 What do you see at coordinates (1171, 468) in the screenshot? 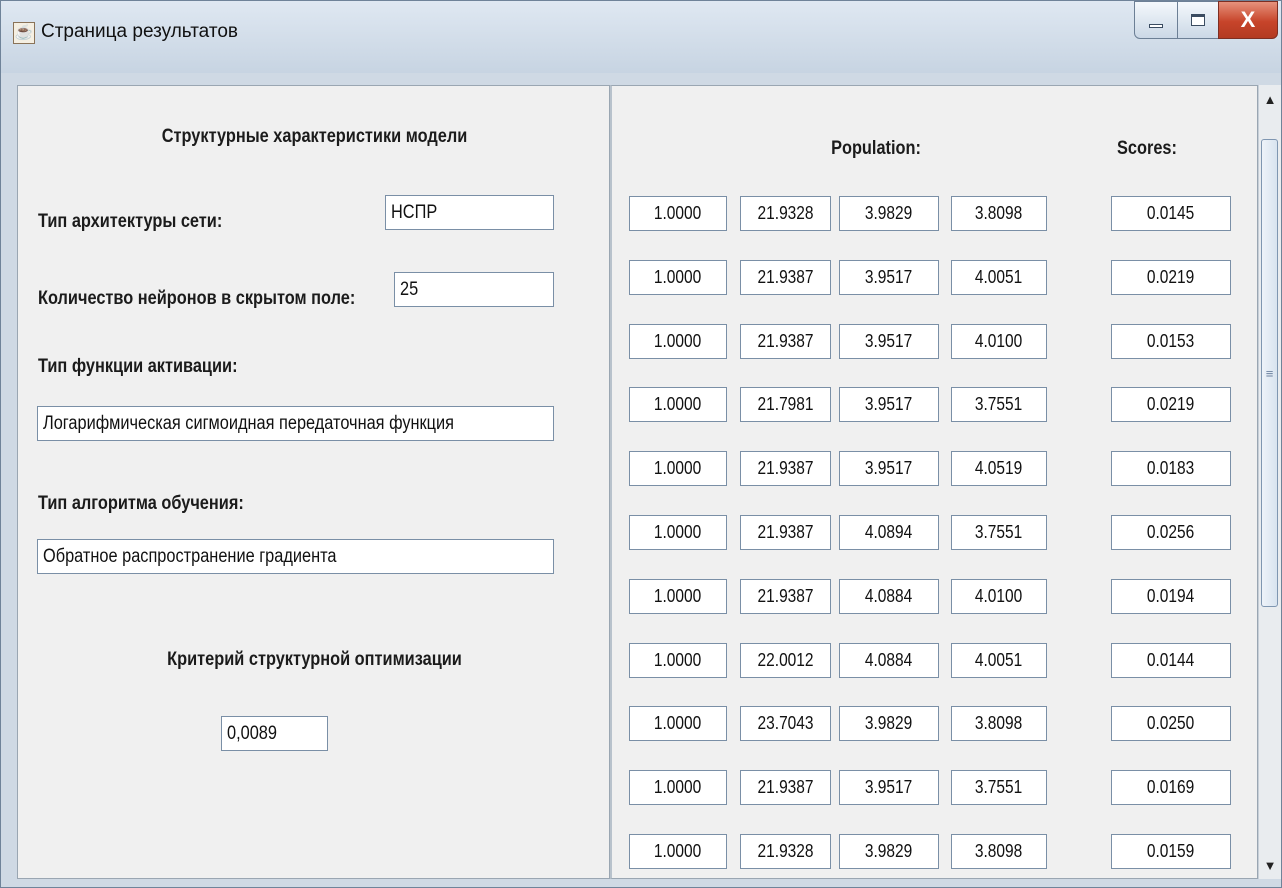
I see `score-cell: 0.0183` at bounding box center [1171, 468].